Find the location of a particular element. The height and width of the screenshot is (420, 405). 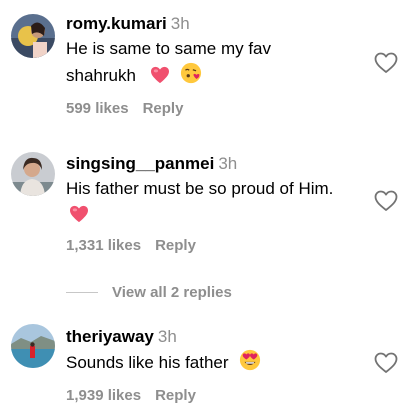

likes-count: 599 likes is located at coordinates (97, 108).